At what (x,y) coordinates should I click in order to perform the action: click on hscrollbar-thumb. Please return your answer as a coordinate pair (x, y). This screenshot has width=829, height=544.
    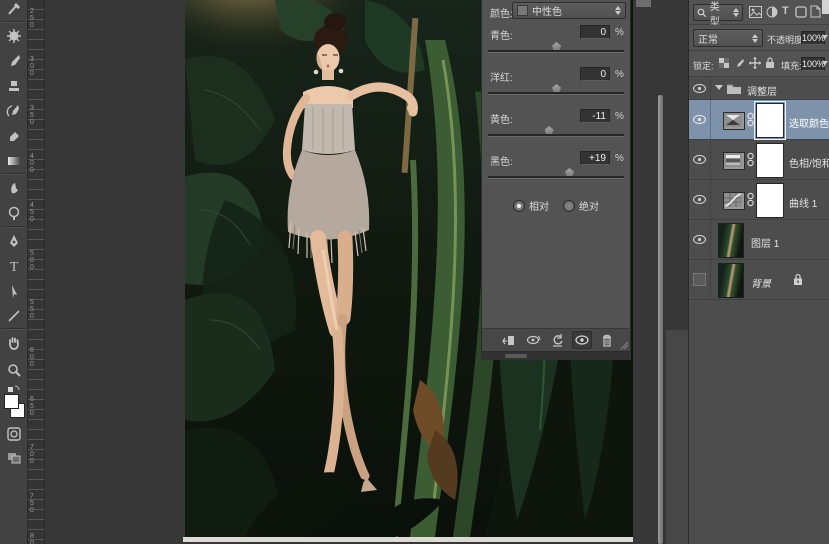
    Looking at the image, I should click on (516, 356).